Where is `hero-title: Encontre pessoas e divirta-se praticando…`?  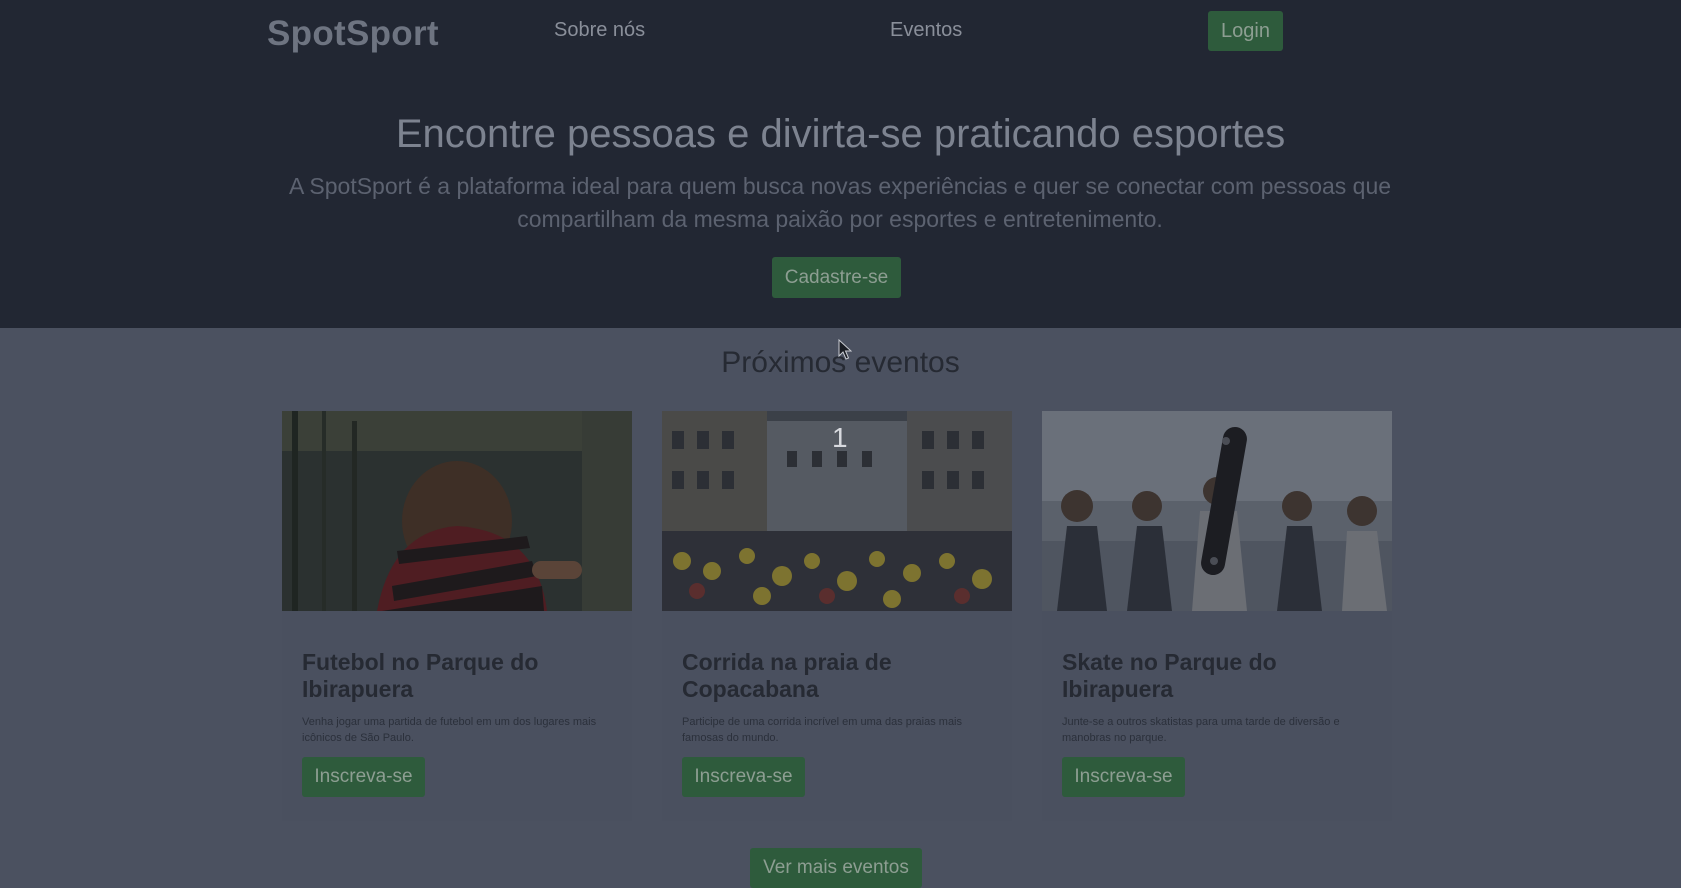
hero-title: Encontre pessoas e divirta-se praticando… is located at coordinates (840, 134).